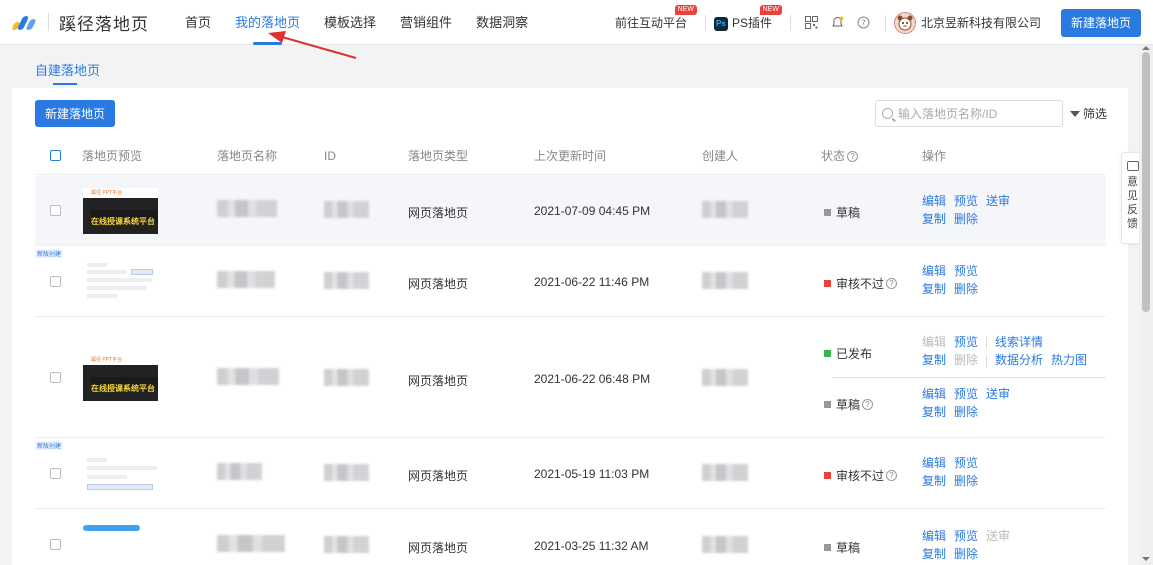 The width and height of the screenshot is (1153, 565). What do you see at coordinates (198, 22) in the screenshot?
I see `nav-home: 首页` at bounding box center [198, 22].